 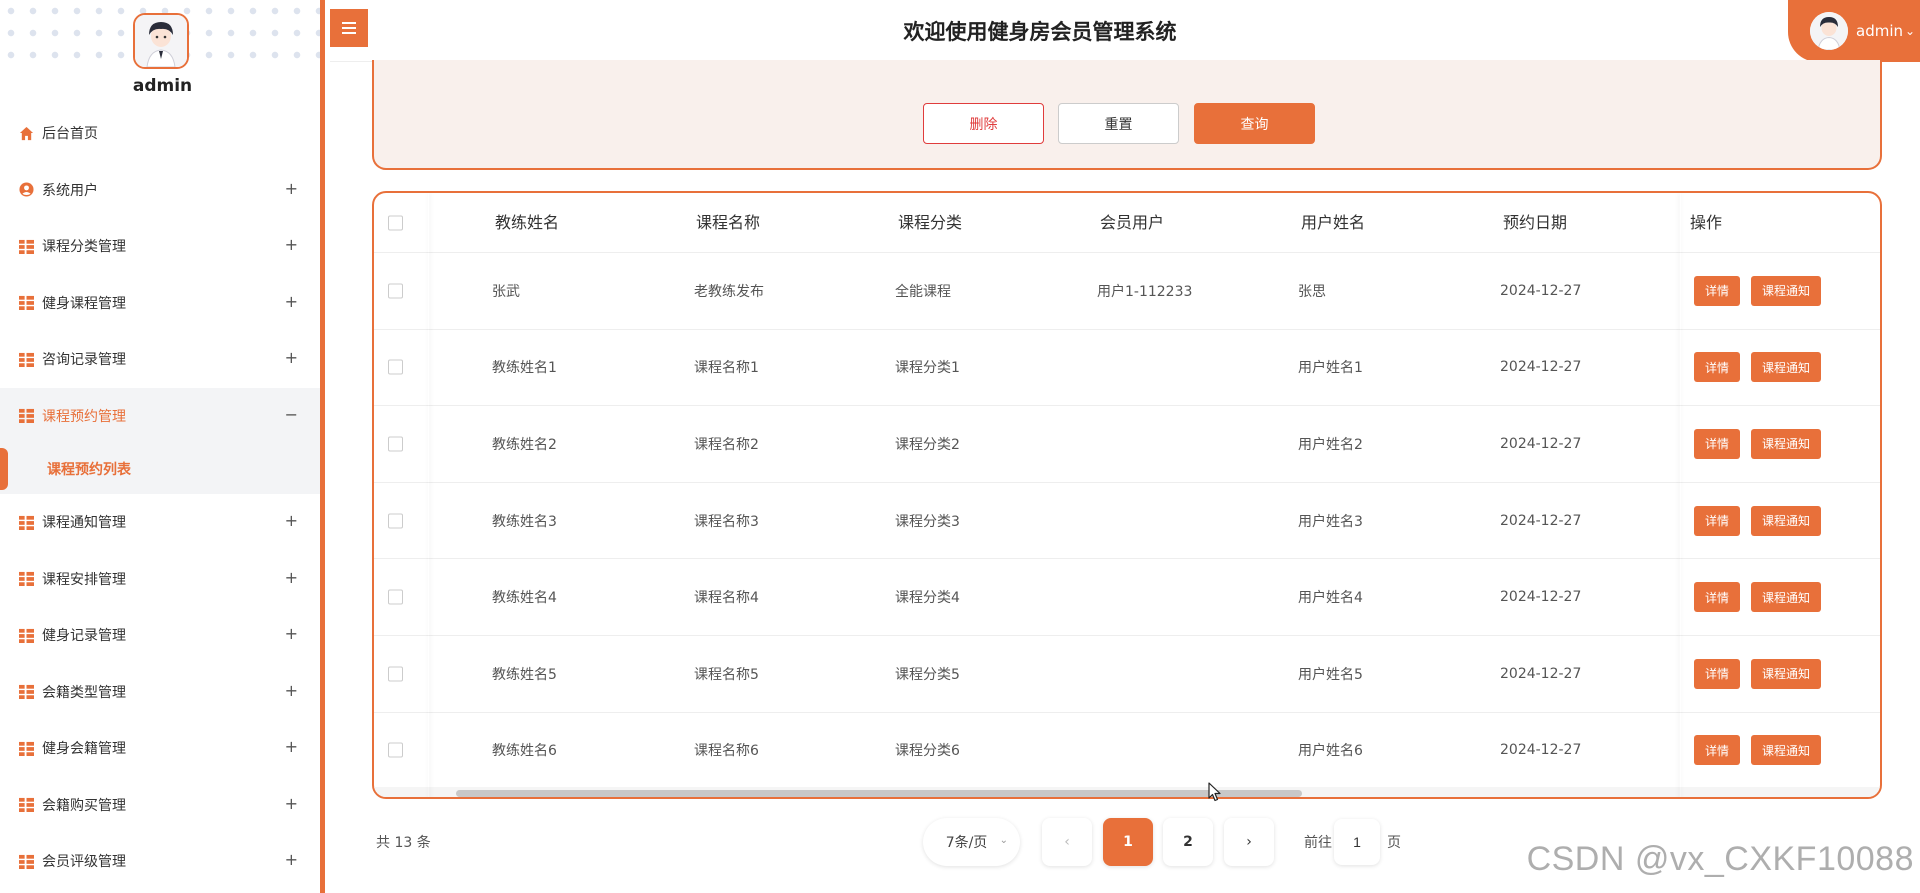 I want to click on sidebar-item-system-users: 系统用户 +, so click(x=160, y=190).